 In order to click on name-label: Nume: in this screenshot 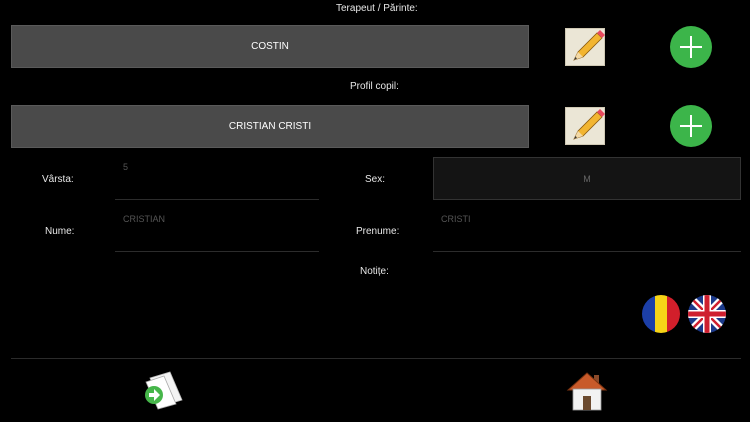, I will do `click(60, 231)`.